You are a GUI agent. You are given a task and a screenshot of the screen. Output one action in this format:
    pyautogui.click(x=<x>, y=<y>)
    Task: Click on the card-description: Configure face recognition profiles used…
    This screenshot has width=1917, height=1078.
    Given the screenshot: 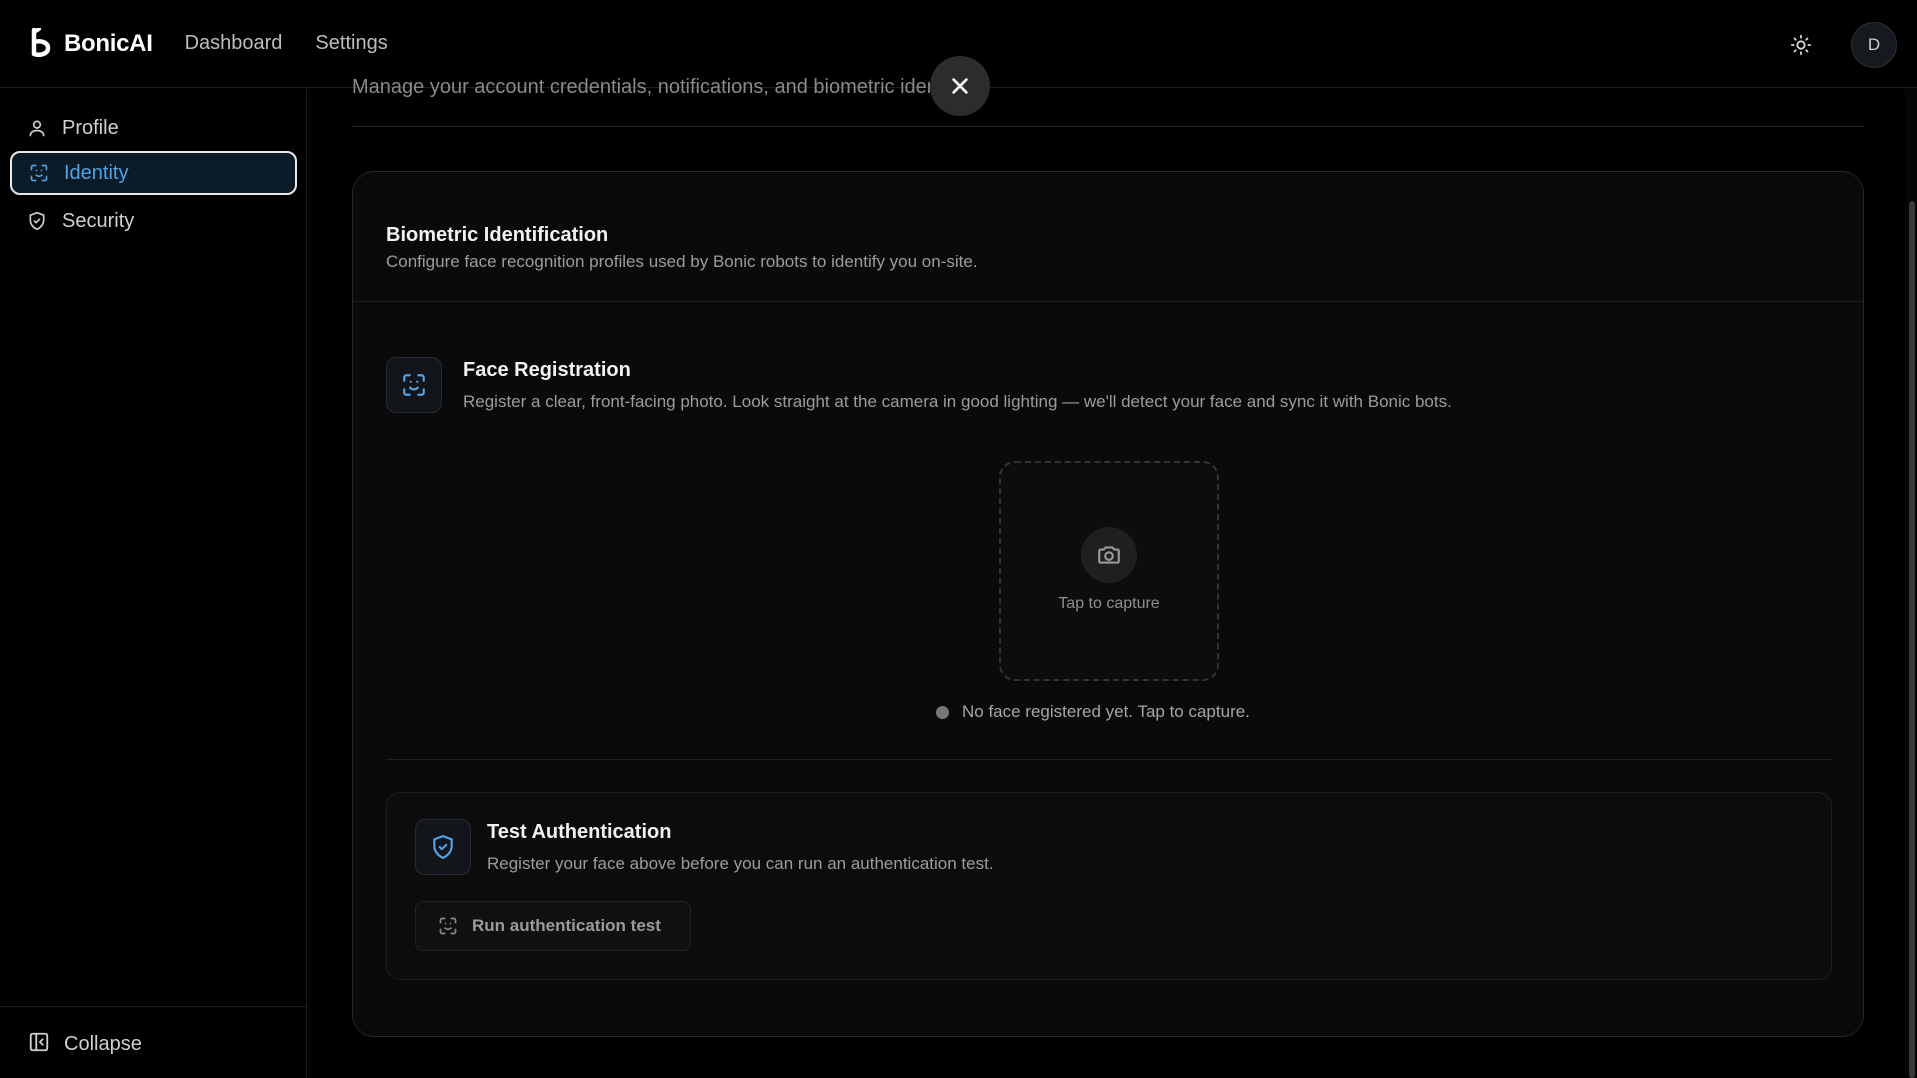 What is the action you would take?
    pyautogui.click(x=682, y=261)
    